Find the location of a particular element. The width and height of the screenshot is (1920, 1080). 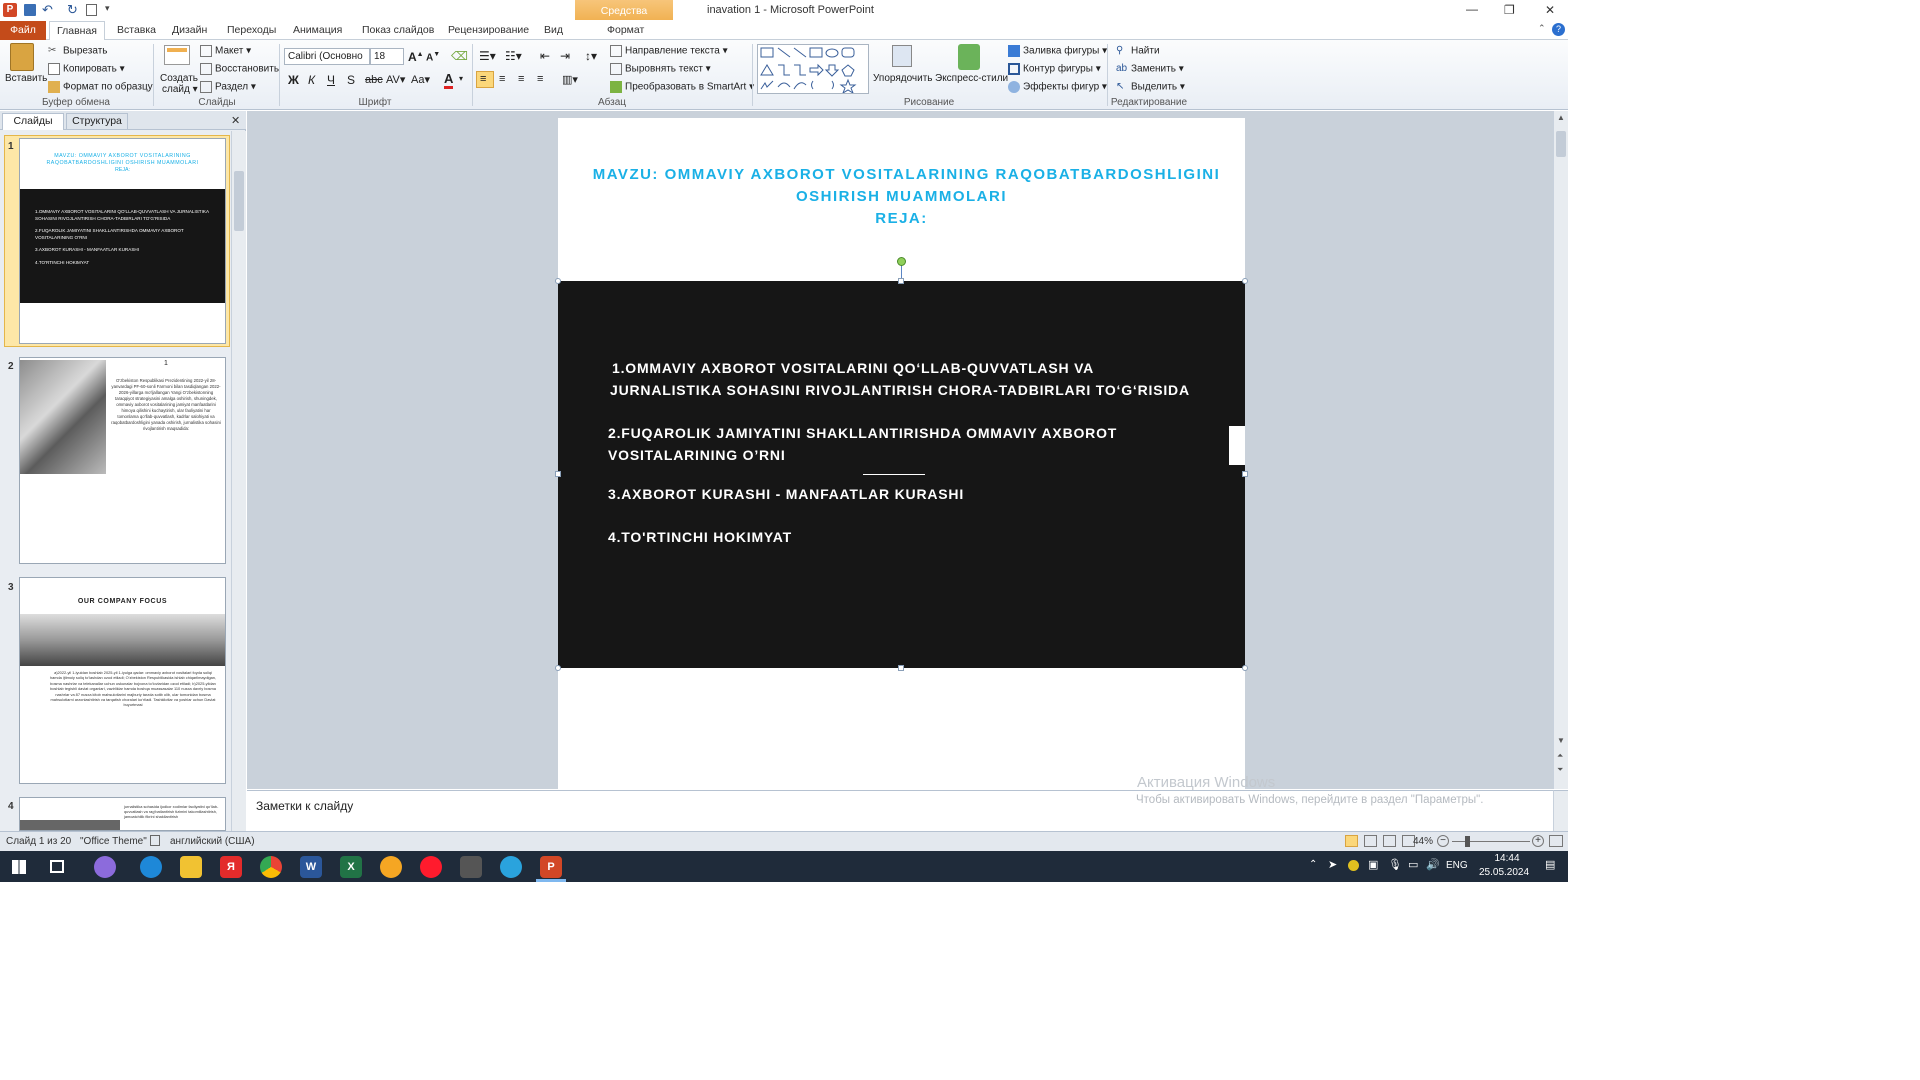

file-explorer-icon is located at coordinates (191, 867).